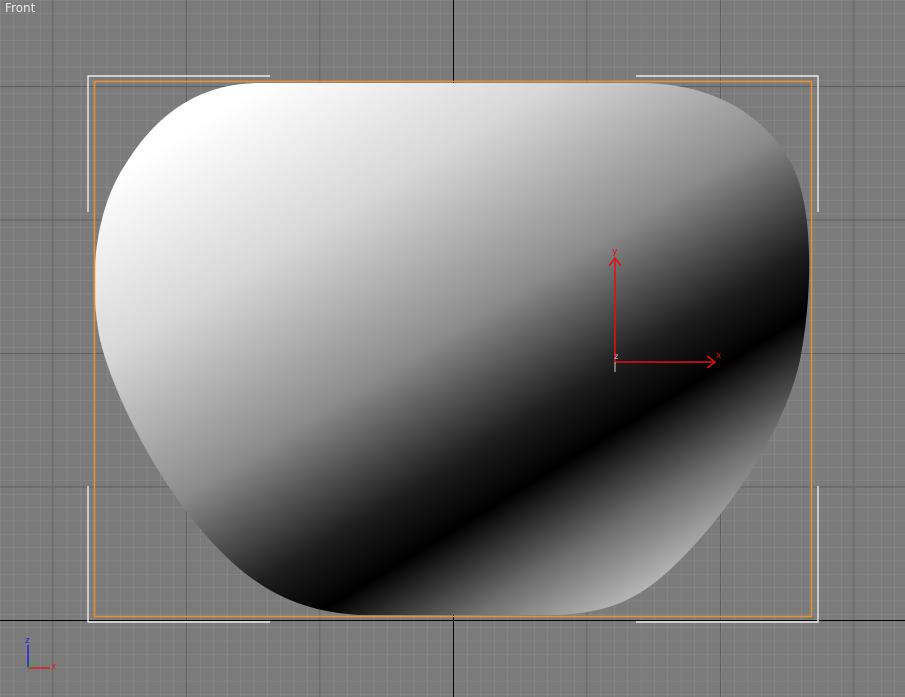  I want to click on viewport-label: Front, so click(20, 8).